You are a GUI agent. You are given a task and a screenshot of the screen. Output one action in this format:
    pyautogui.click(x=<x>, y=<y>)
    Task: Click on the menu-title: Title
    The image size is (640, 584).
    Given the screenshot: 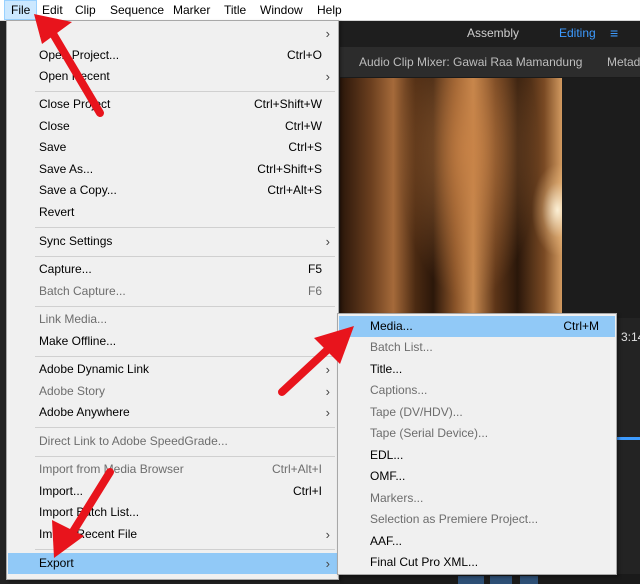 What is the action you would take?
    pyautogui.click(x=235, y=10)
    